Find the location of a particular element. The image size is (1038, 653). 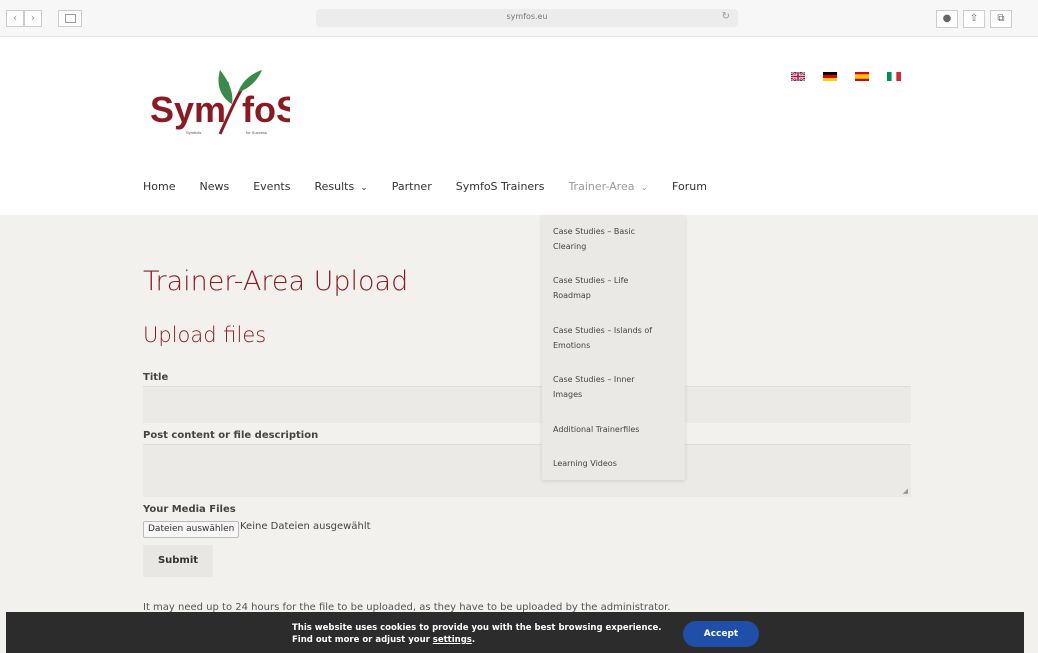

dropdown-item-additional-trainerfiles: Additional Trainerfiles is located at coordinates (614, 429).